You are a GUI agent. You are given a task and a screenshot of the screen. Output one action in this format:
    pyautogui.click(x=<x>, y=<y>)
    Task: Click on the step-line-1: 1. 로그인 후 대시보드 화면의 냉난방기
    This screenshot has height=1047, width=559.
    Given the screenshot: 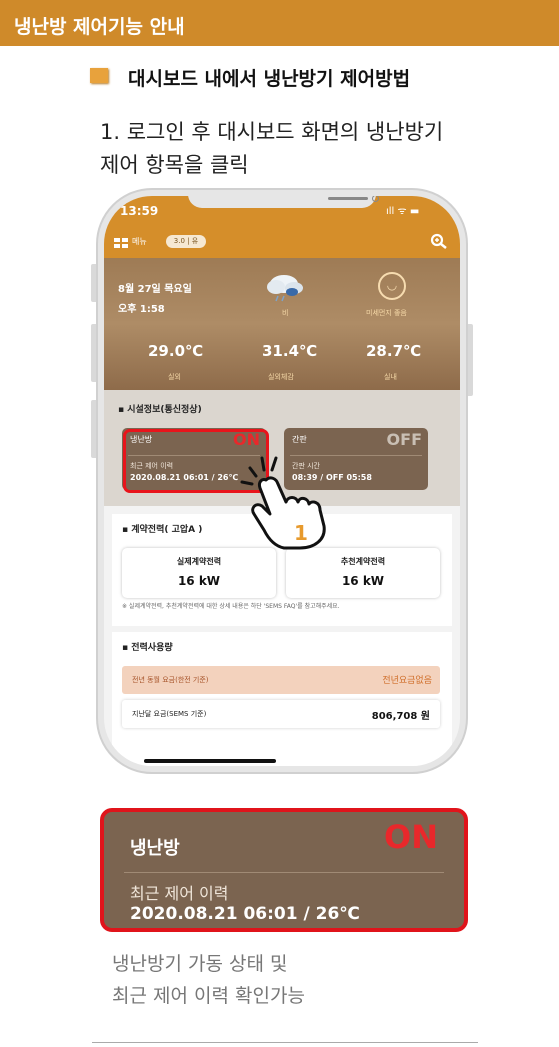 What is the action you would take?
    pyautogui.click(x=272, y=132)
    